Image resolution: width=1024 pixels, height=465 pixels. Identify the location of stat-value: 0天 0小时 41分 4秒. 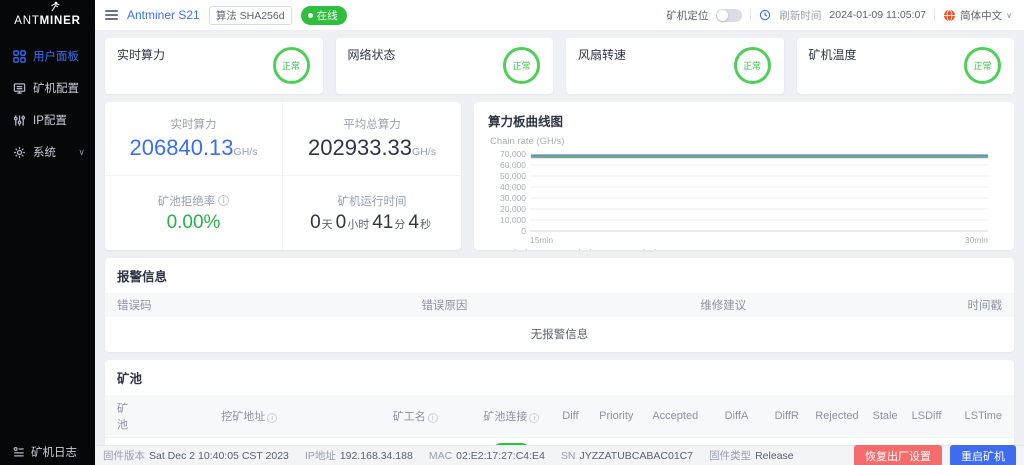
(370, 222).